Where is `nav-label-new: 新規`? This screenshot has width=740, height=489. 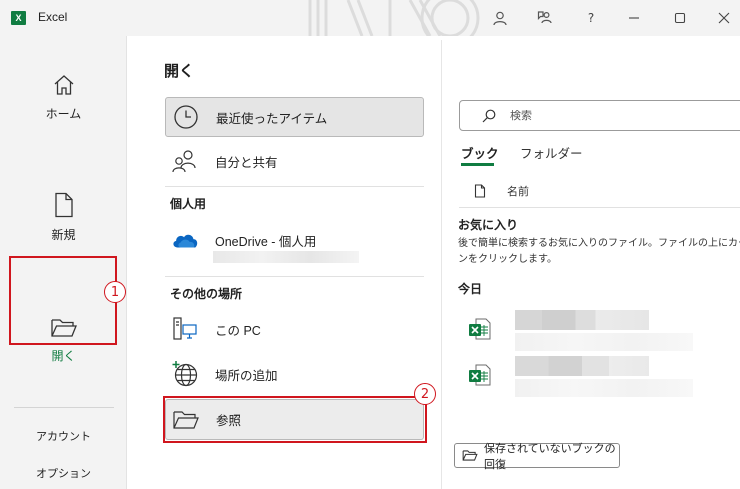
nav-label-new: 新規 is located at coordinates (63, 235).